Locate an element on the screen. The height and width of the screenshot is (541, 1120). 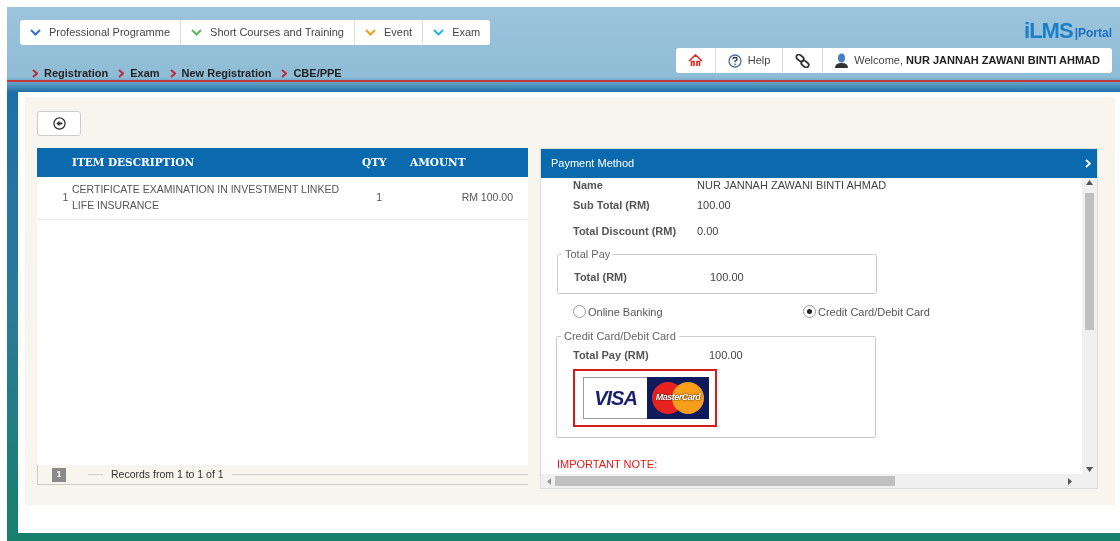
column-header: AMOUNT is located at coordinates (438, 162).